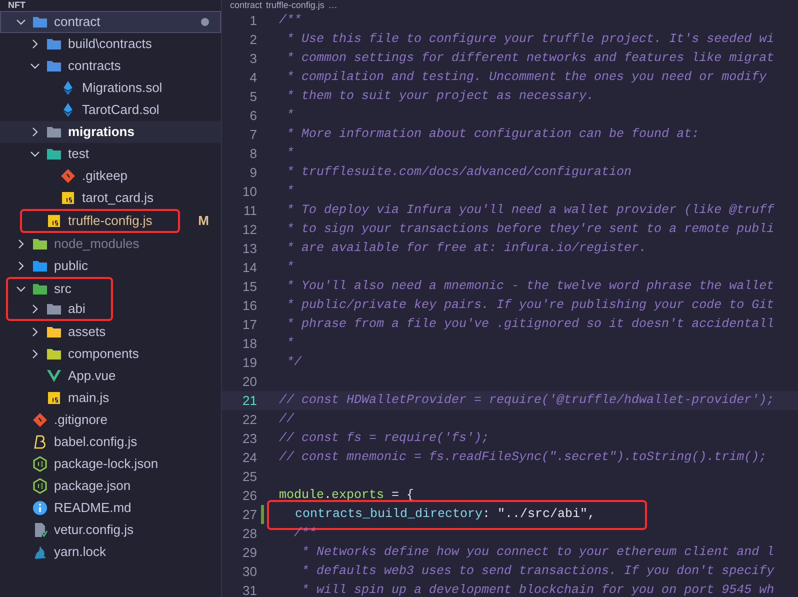 The height and width of the screenshot is (597, 798). I want to click on tree-item: src, so click(58, 289).